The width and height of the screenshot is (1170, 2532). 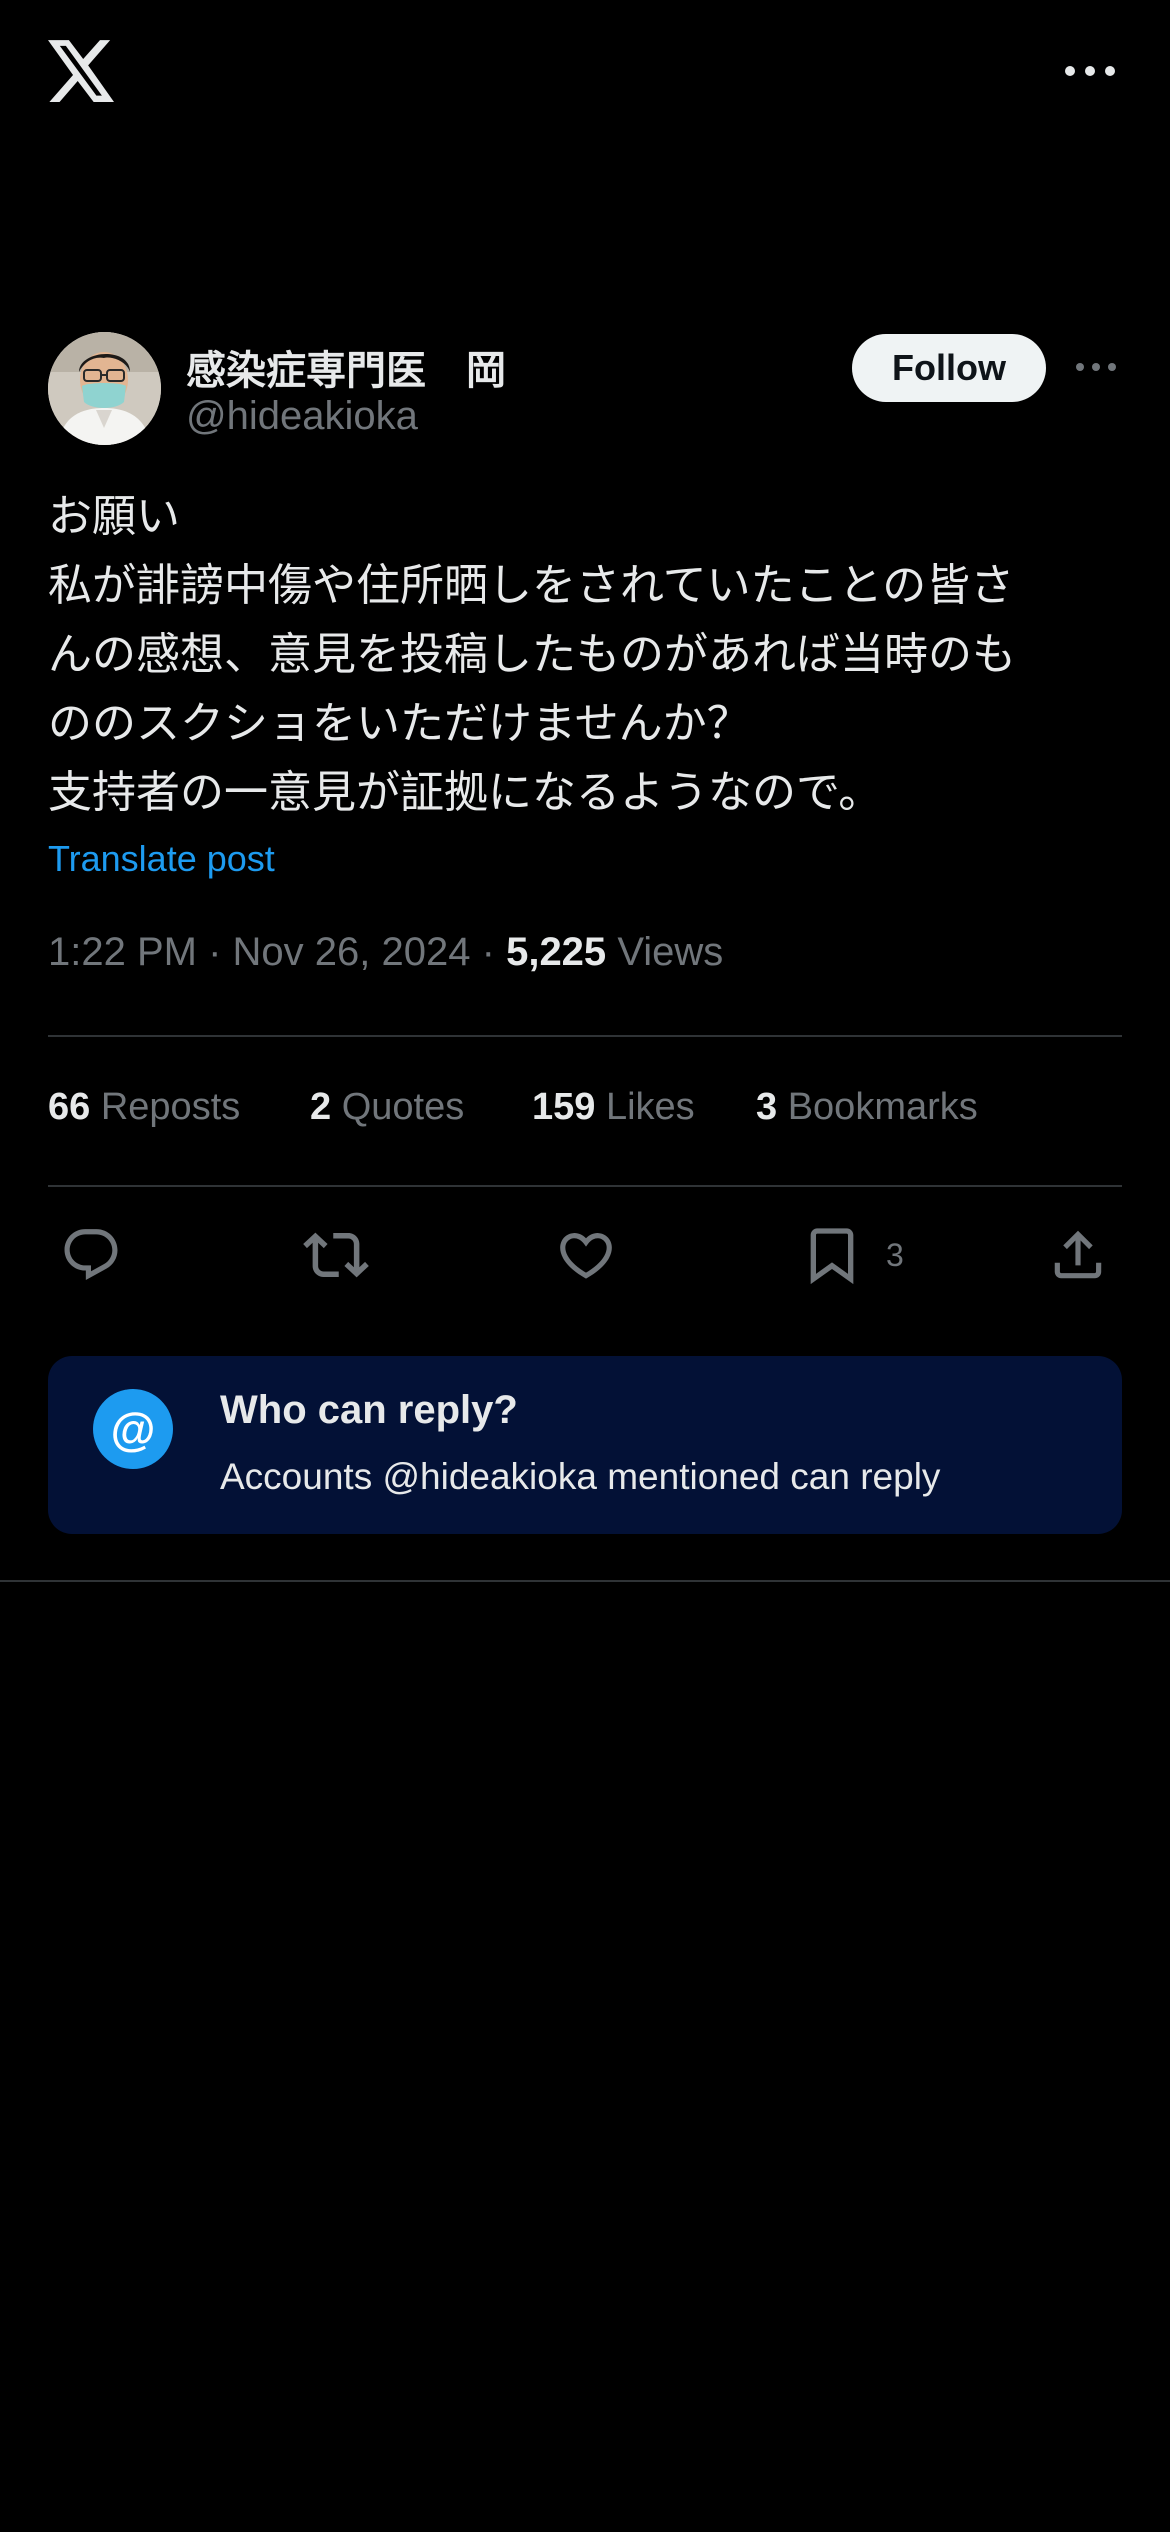 What do you see at coordinates (531, 585) in the screenshot?
I see `post-text-line: 私が誹謗中傷や住所晒しをされていたことの皆さ` at bounding box center [531, 585].